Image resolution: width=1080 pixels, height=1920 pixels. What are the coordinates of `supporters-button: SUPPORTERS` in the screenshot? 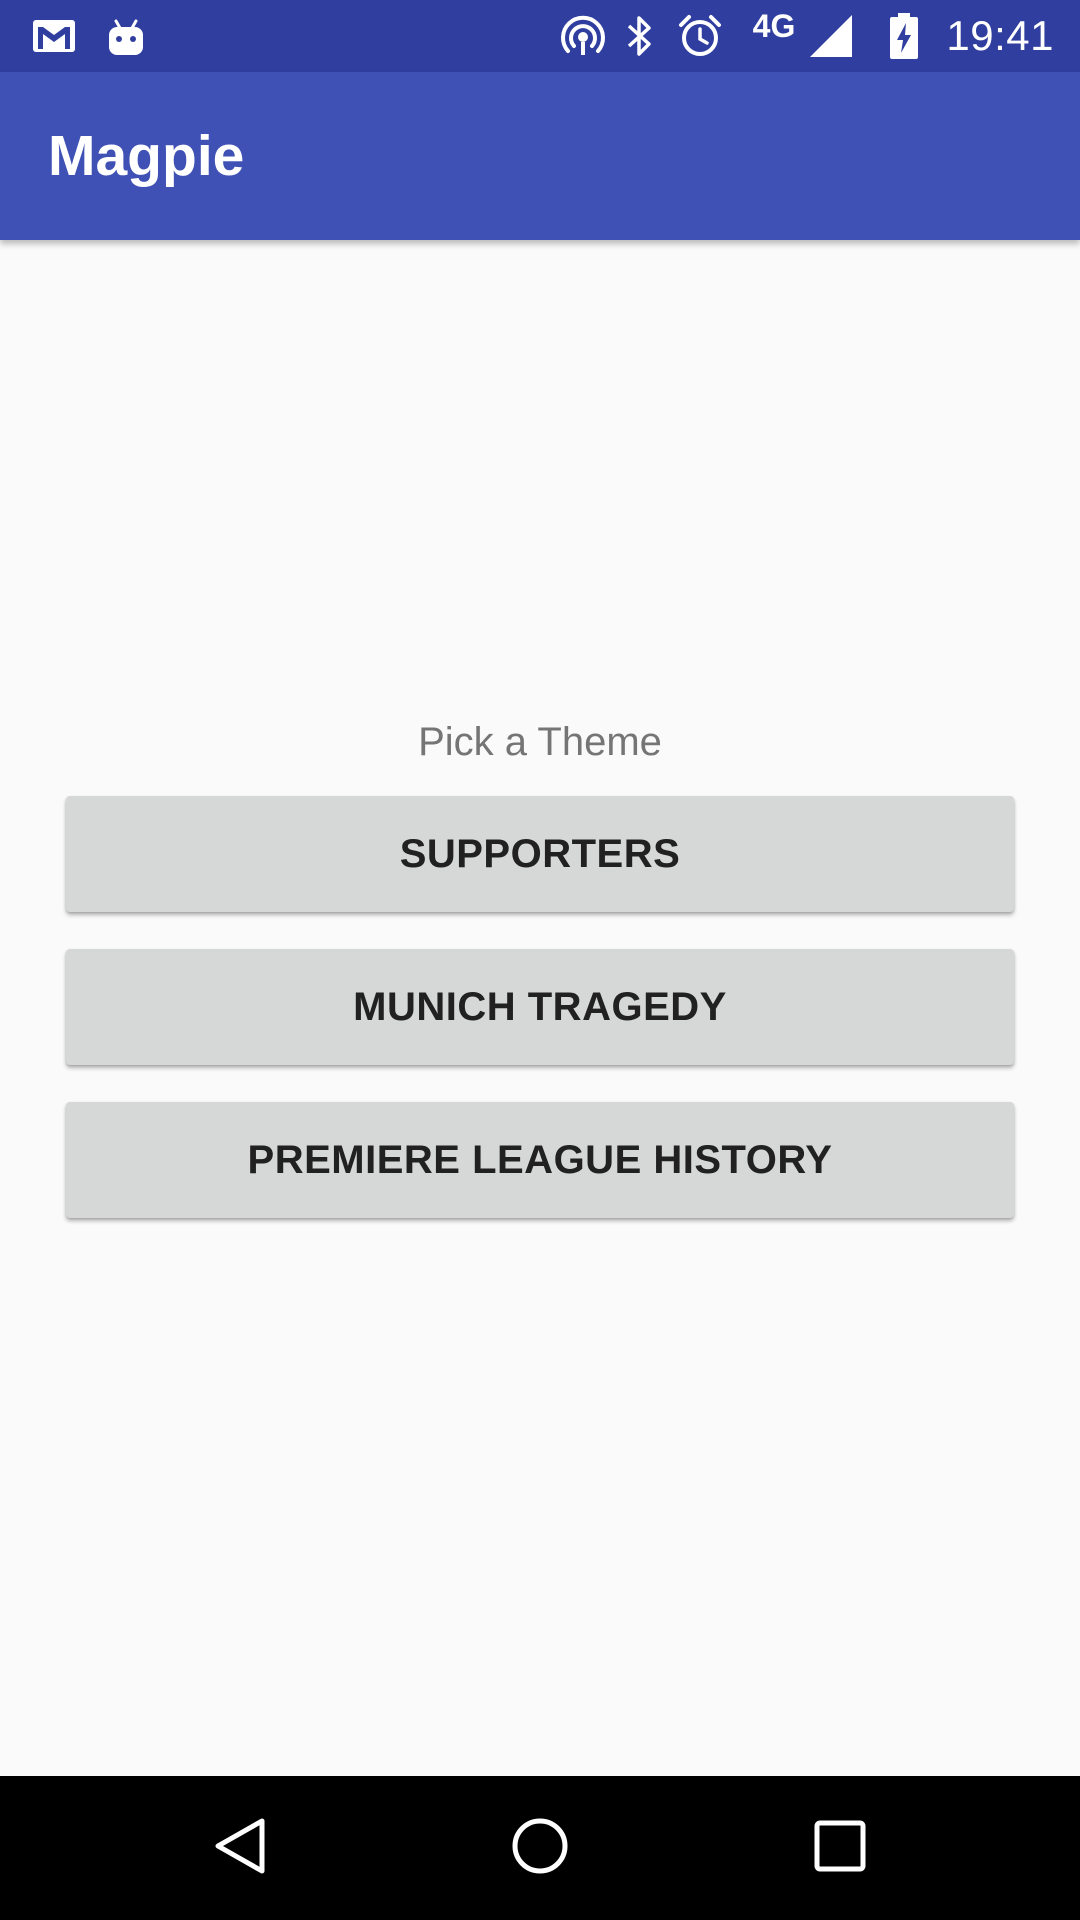 It's located at (540, 854).